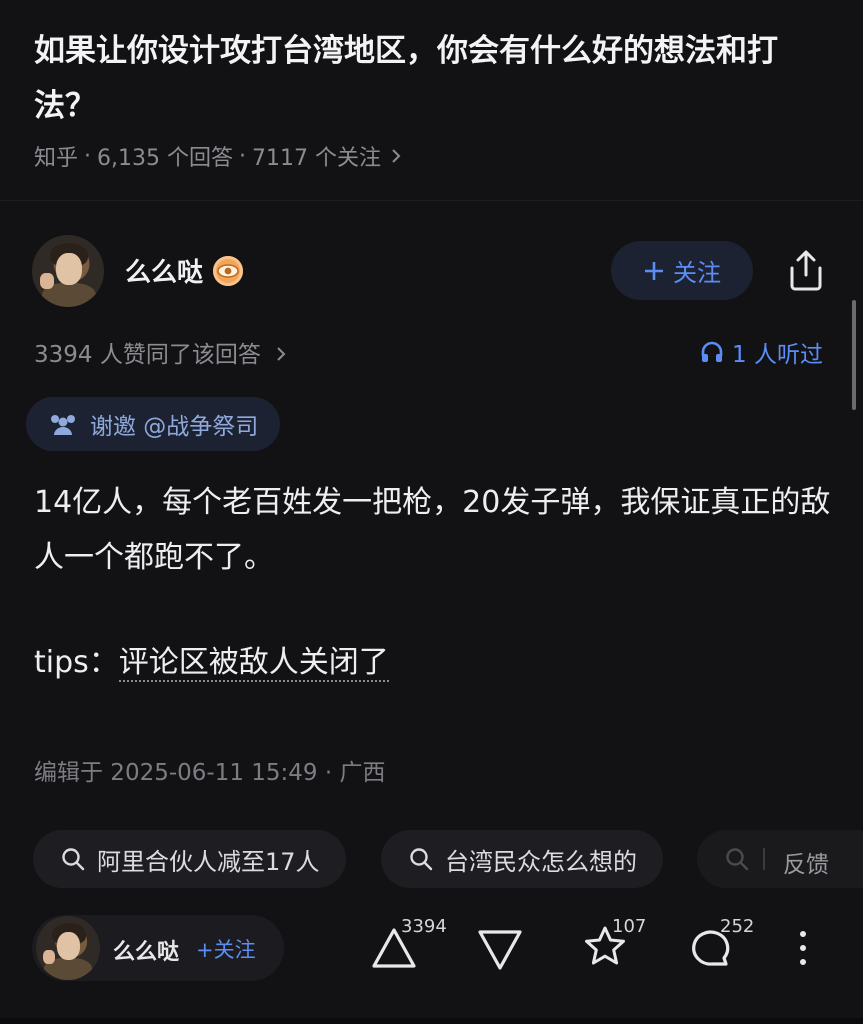 Image resolution: width=863 pixels, height=1024 pixels. Describe the element at coordinates (431, 1021) in the screenshot. I see `bottom-edge` at that location.